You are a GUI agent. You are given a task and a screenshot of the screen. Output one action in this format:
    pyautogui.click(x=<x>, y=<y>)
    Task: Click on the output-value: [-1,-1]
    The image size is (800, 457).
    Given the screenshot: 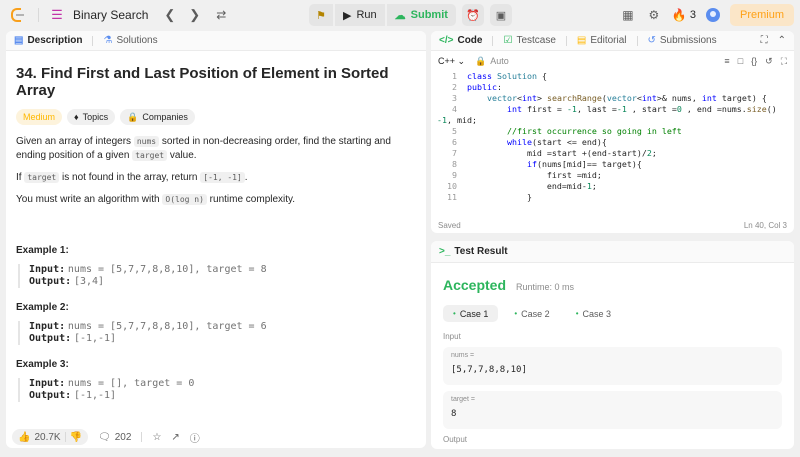 What is the action you would take?
    pyautogui.click(x=95, y=395)
    